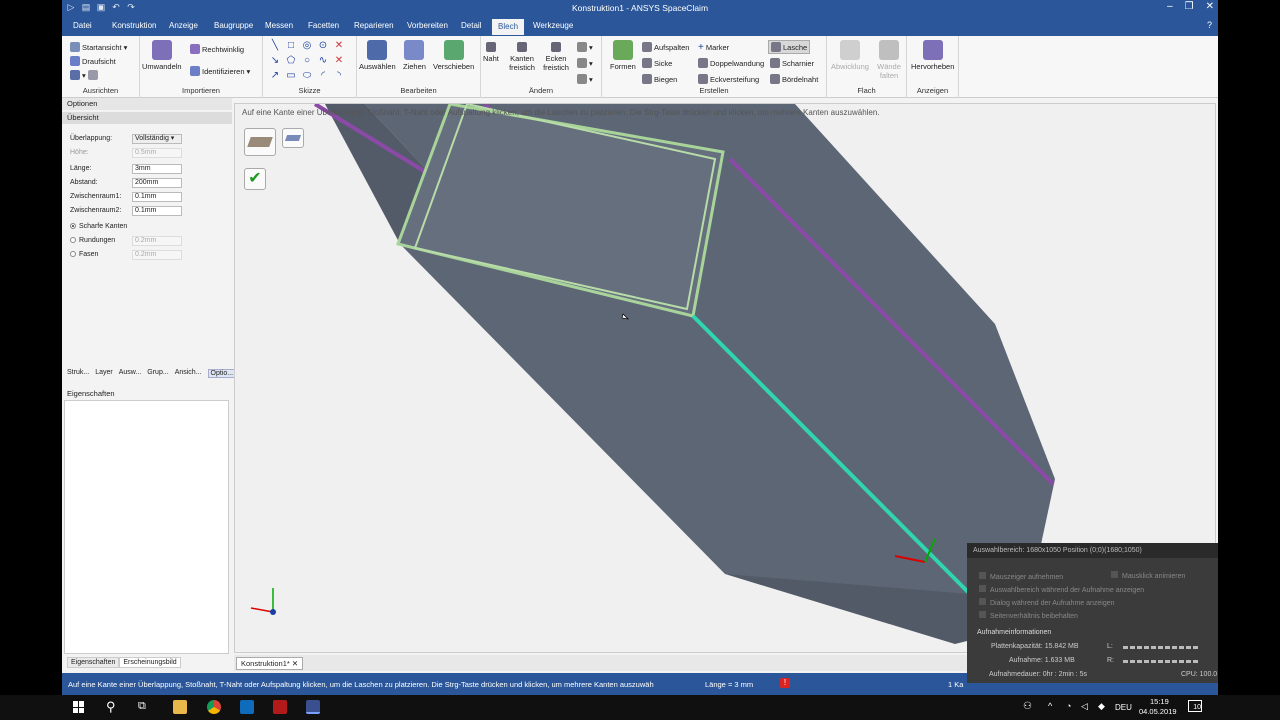 The image size is (1280, 720). What do you see at coordinates (279, 25) in the screenshot?
I see `tab-messen: Messen` at bounding box center [279, 25].